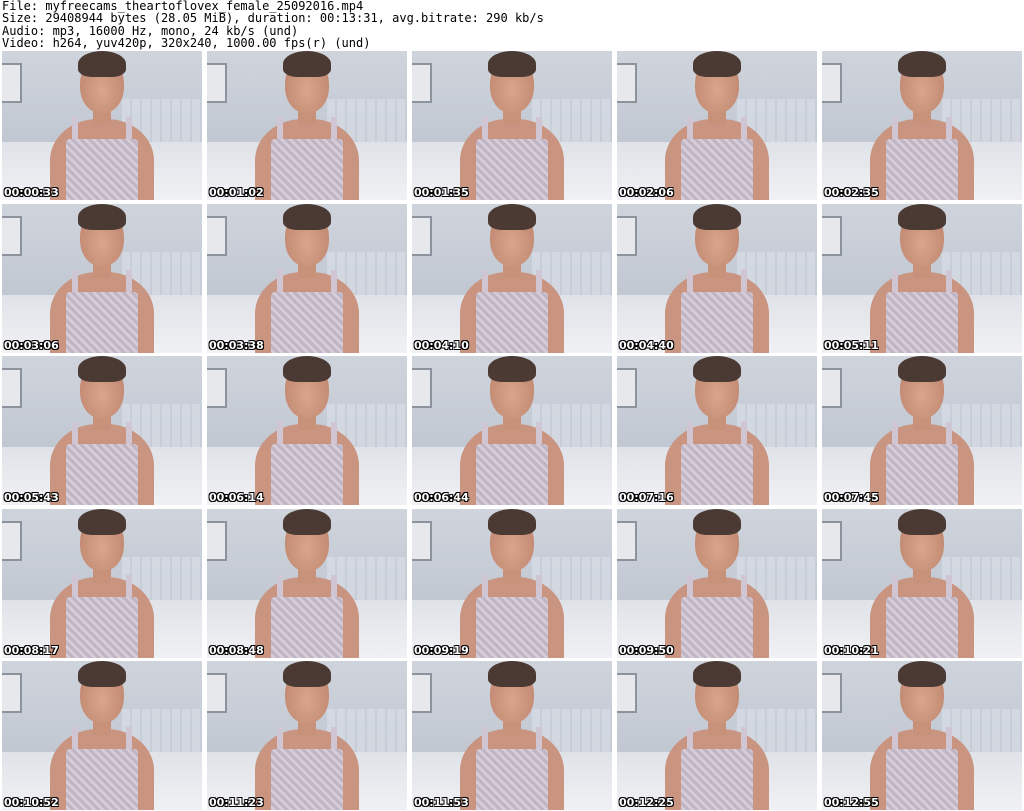 The height and width of the screenshot is (811, 1024). I want to click on video-thumbnail: 00:02:35, so click(922, 125).